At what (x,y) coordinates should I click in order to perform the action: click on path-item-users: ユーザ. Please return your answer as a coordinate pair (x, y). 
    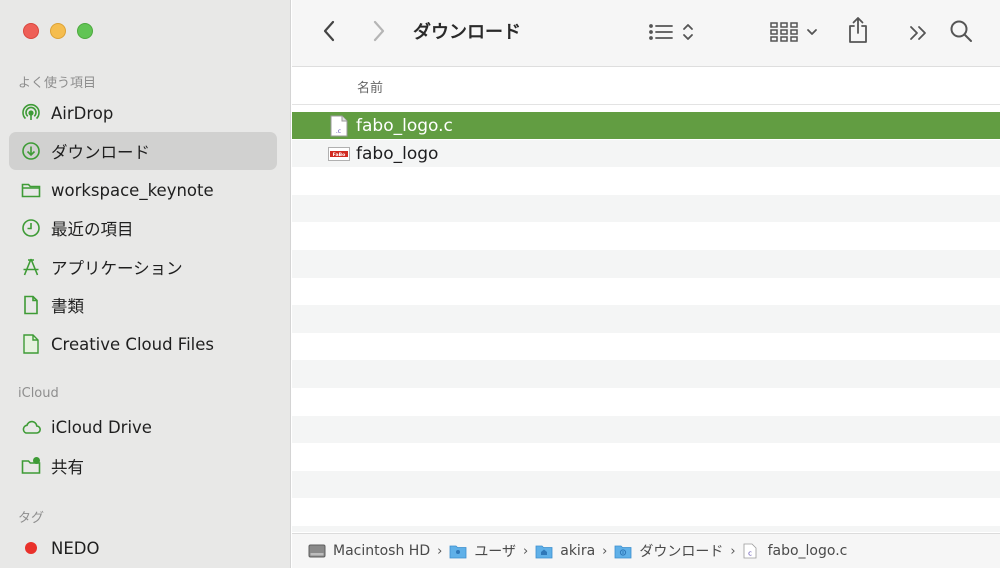
    Looking at the image, I should click on (482, 551).